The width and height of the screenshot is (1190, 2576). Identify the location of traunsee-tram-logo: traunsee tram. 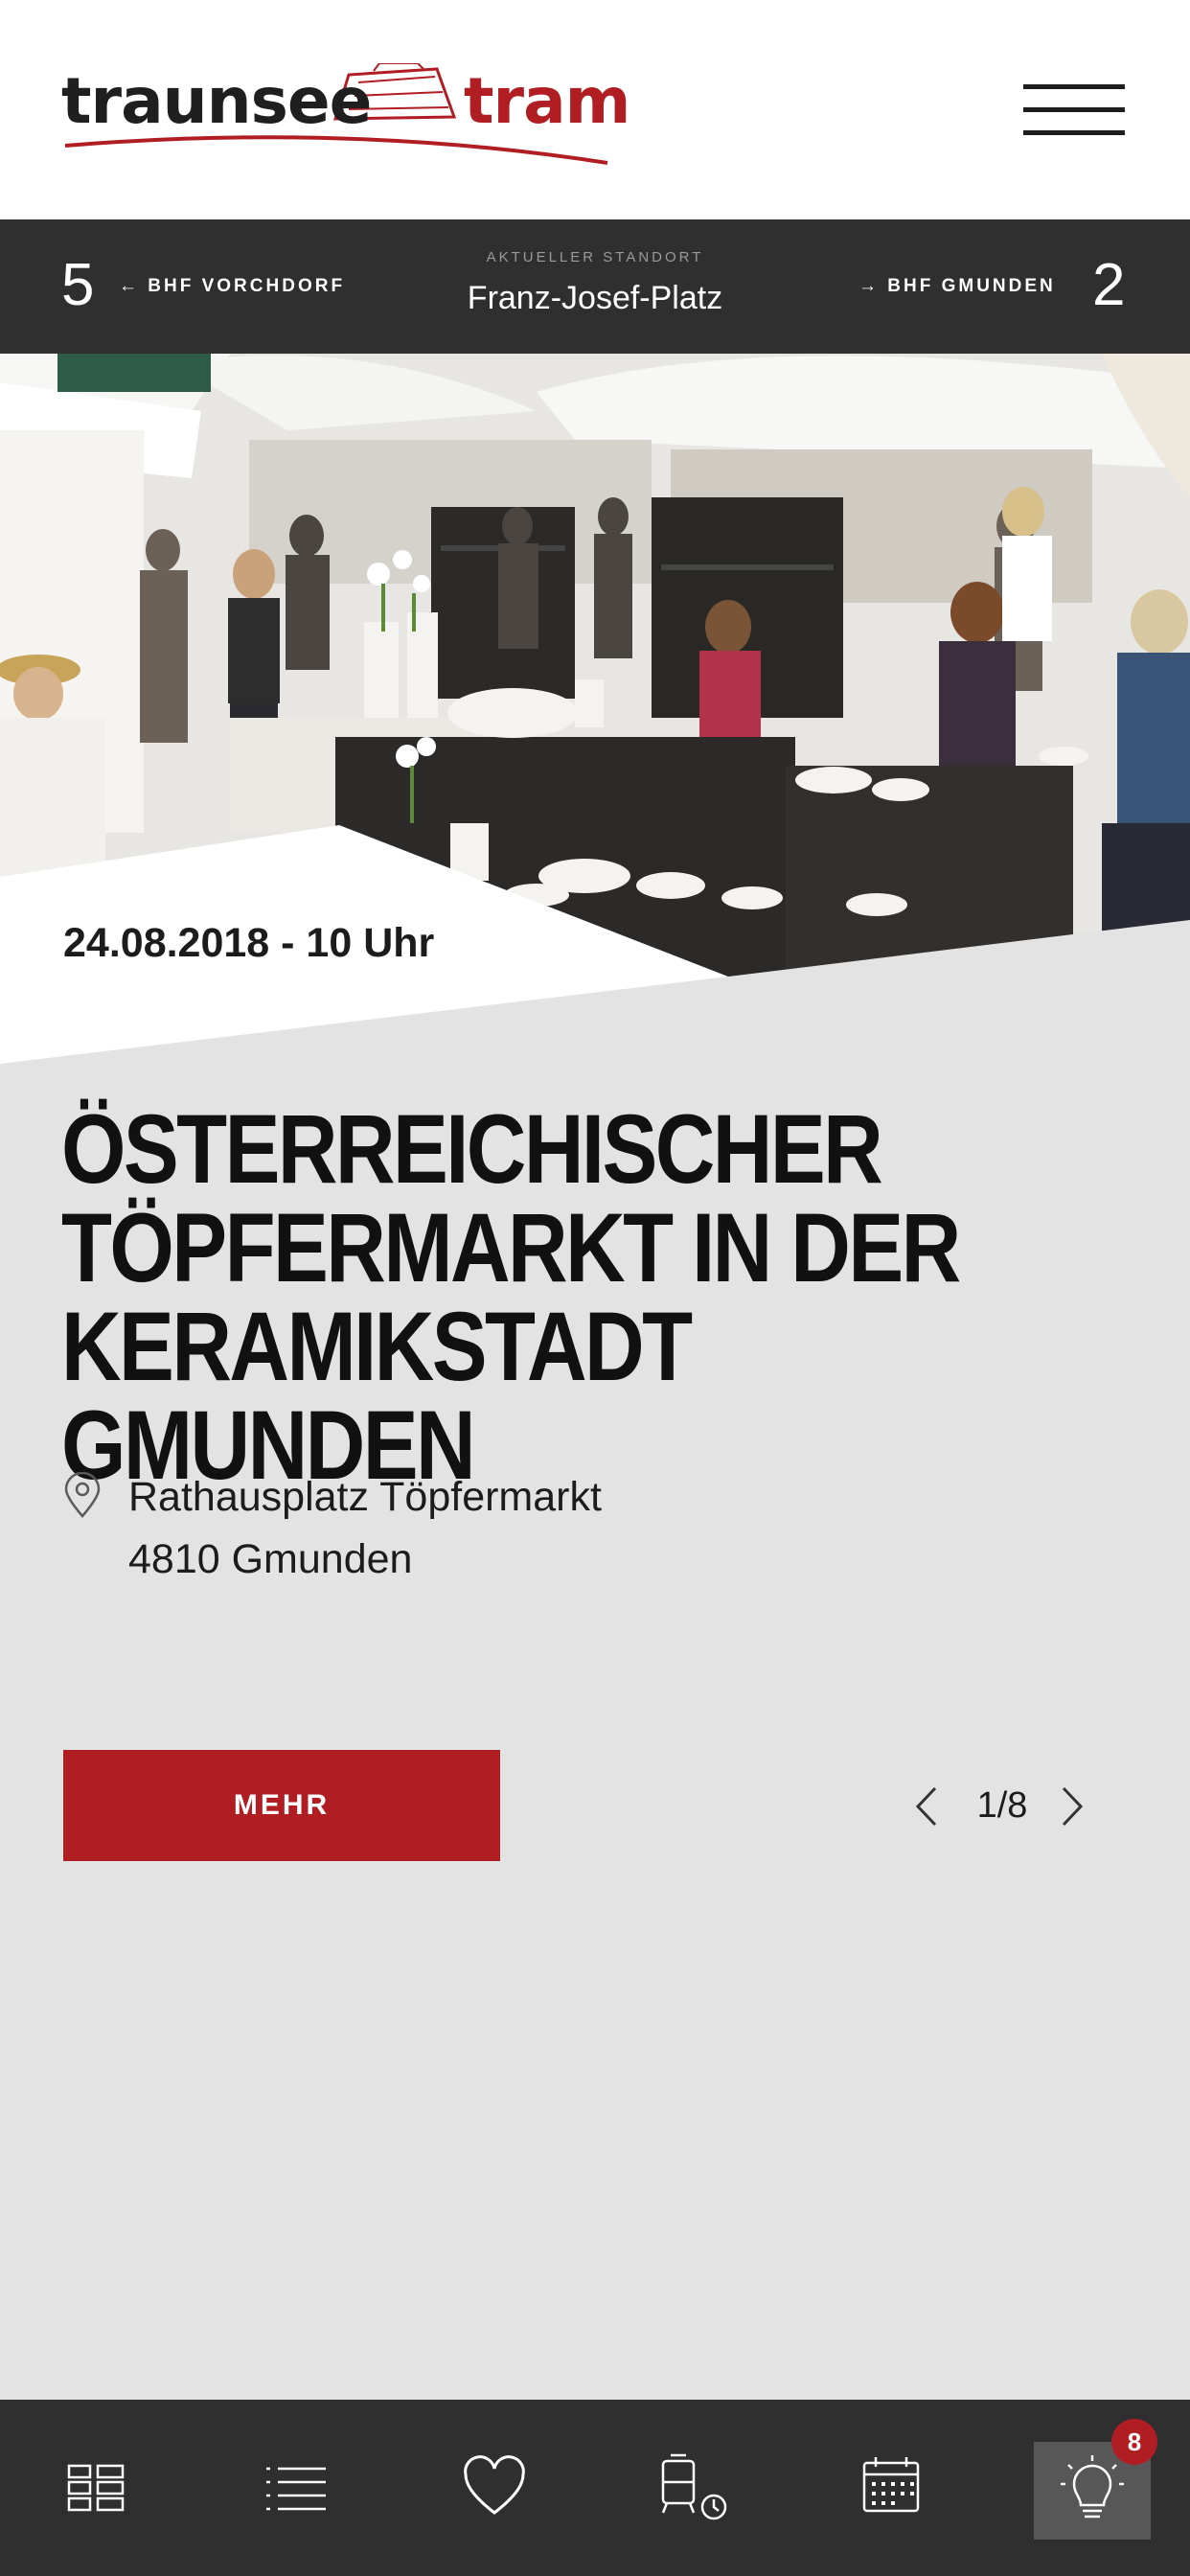
(346, 116).